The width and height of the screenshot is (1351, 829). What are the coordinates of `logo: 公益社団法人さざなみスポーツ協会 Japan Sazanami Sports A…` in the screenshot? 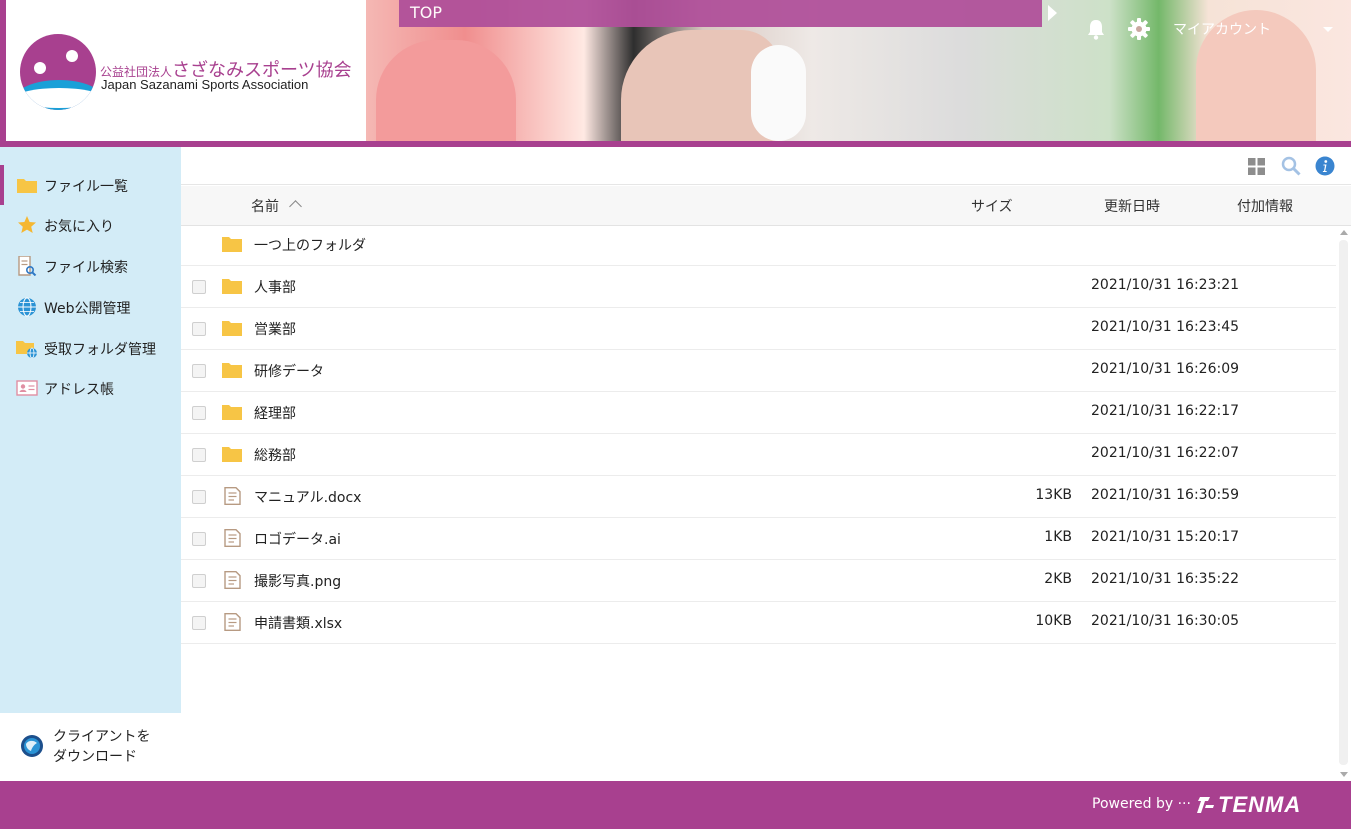 It's located at (186, 70).